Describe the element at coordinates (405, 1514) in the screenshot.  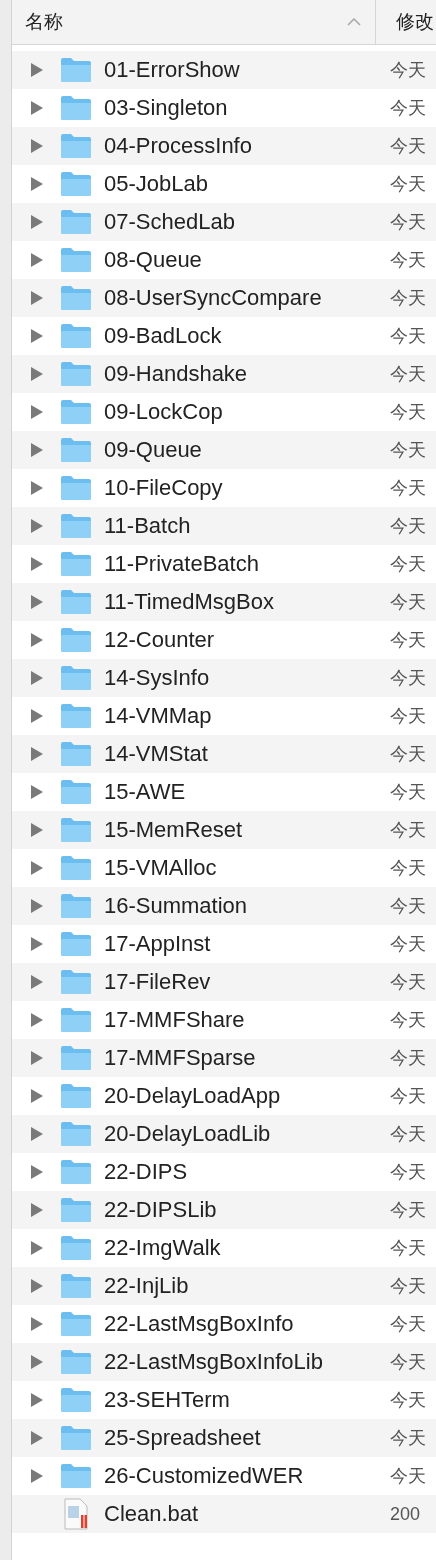
I see `modified-date: 200` at that location.